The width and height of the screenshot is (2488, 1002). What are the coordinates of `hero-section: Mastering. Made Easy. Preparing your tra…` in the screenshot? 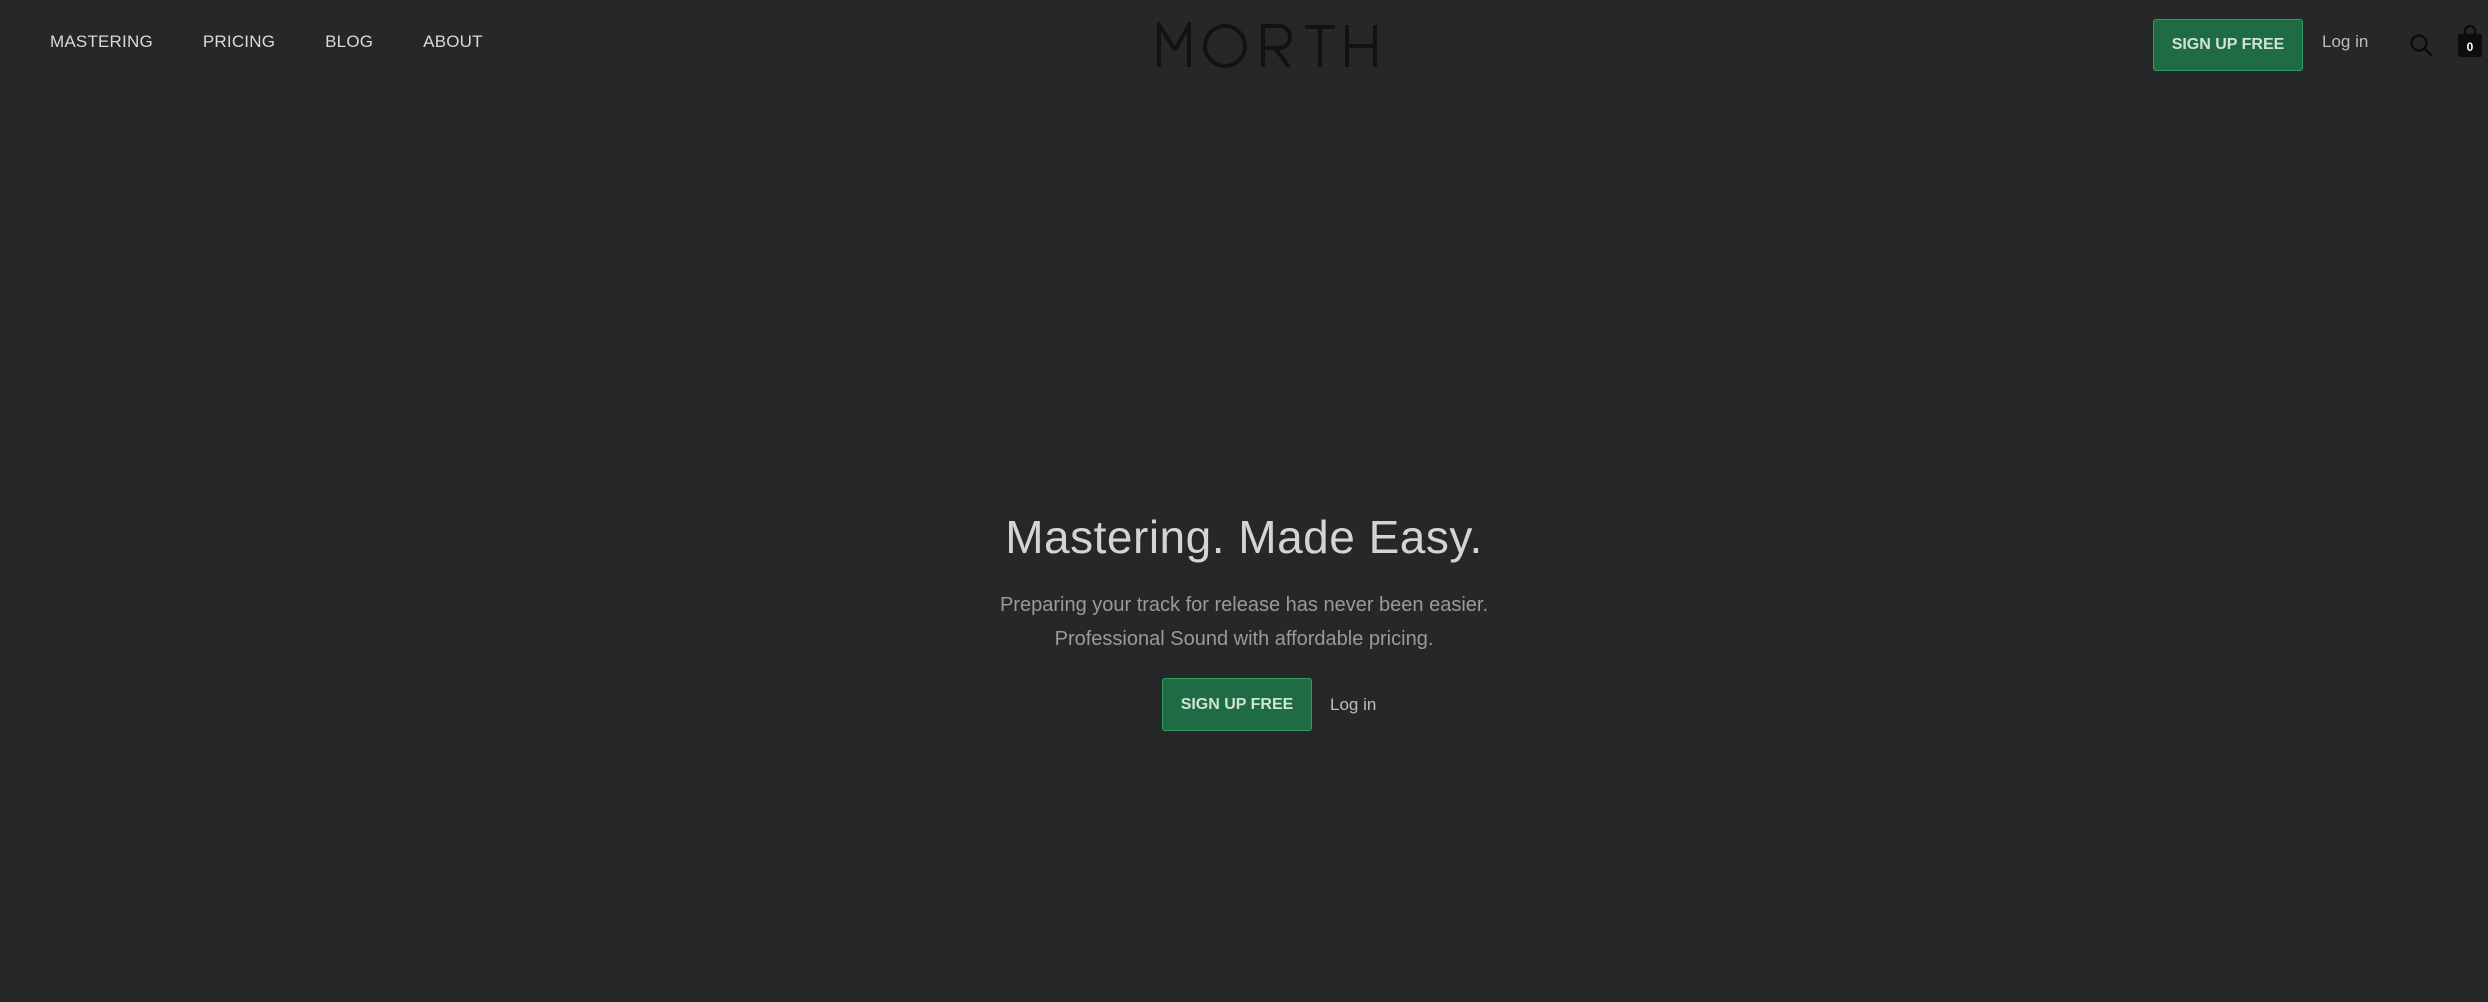 It's located at (1244, 582).